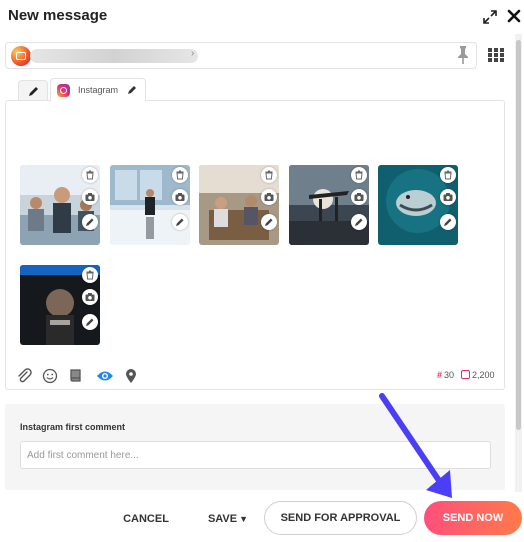 The image size is (524, 542). What do you see at coordinates (21, 56) in the screenshot?
I see `avatar` at bounding box center [21, 56].